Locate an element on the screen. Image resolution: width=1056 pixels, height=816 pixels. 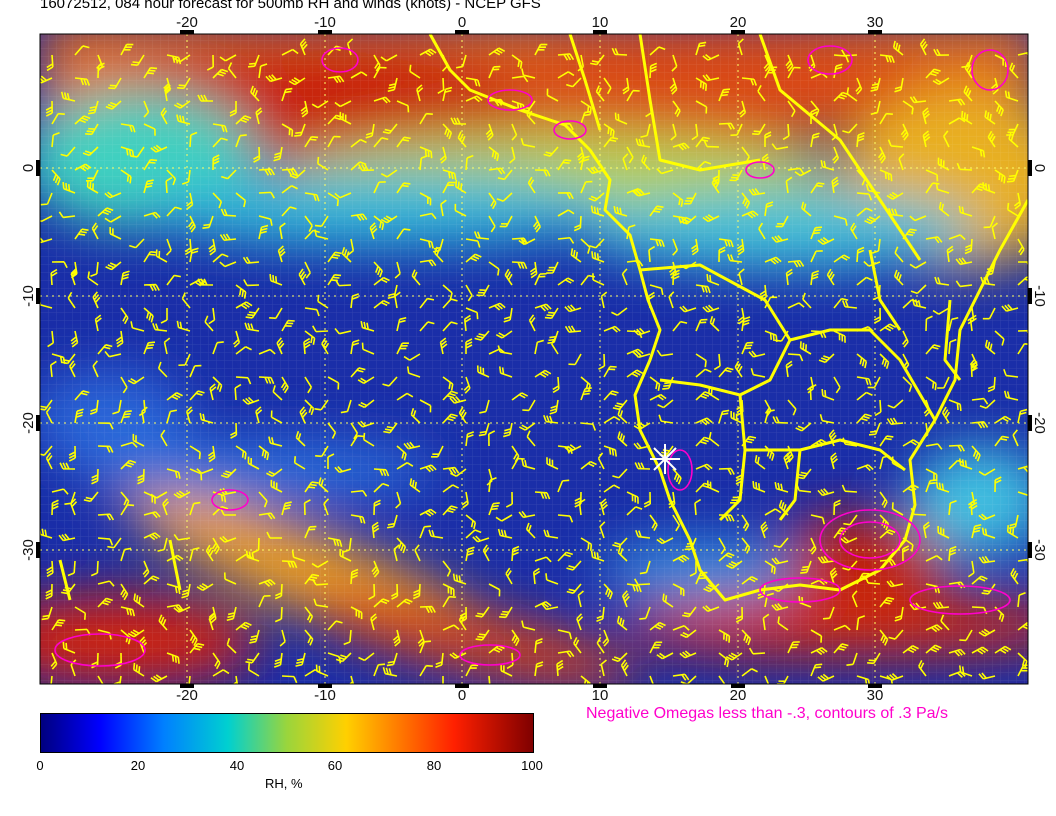
colorbar-tick: 80 is located at coordinates (434, 765).